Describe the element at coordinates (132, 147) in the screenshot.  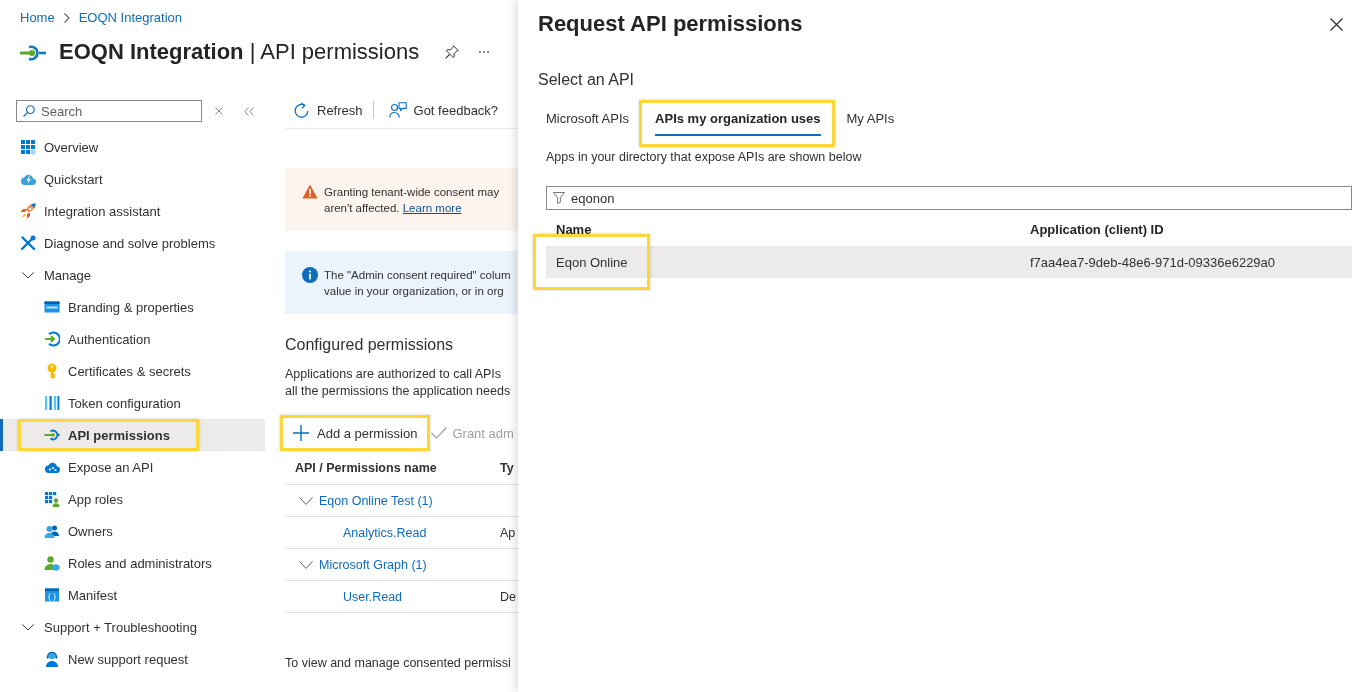
I see `sidebar-item: Overview` at that location.